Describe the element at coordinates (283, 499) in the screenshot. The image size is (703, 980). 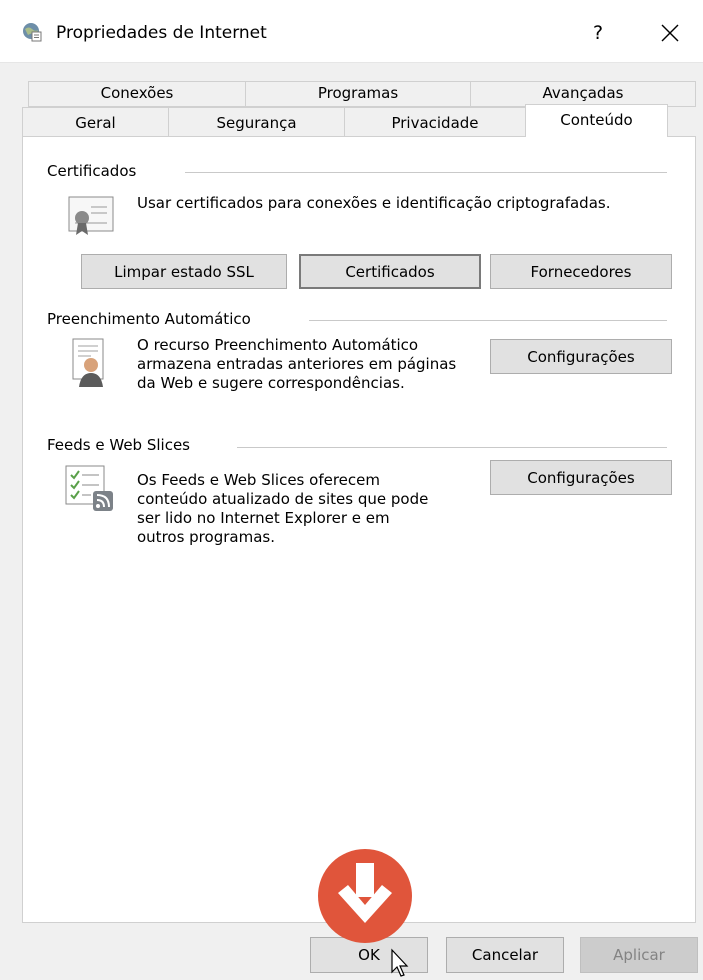
I see `feeds-description-line: conteúdo atualizado de sites que pode` at that location.